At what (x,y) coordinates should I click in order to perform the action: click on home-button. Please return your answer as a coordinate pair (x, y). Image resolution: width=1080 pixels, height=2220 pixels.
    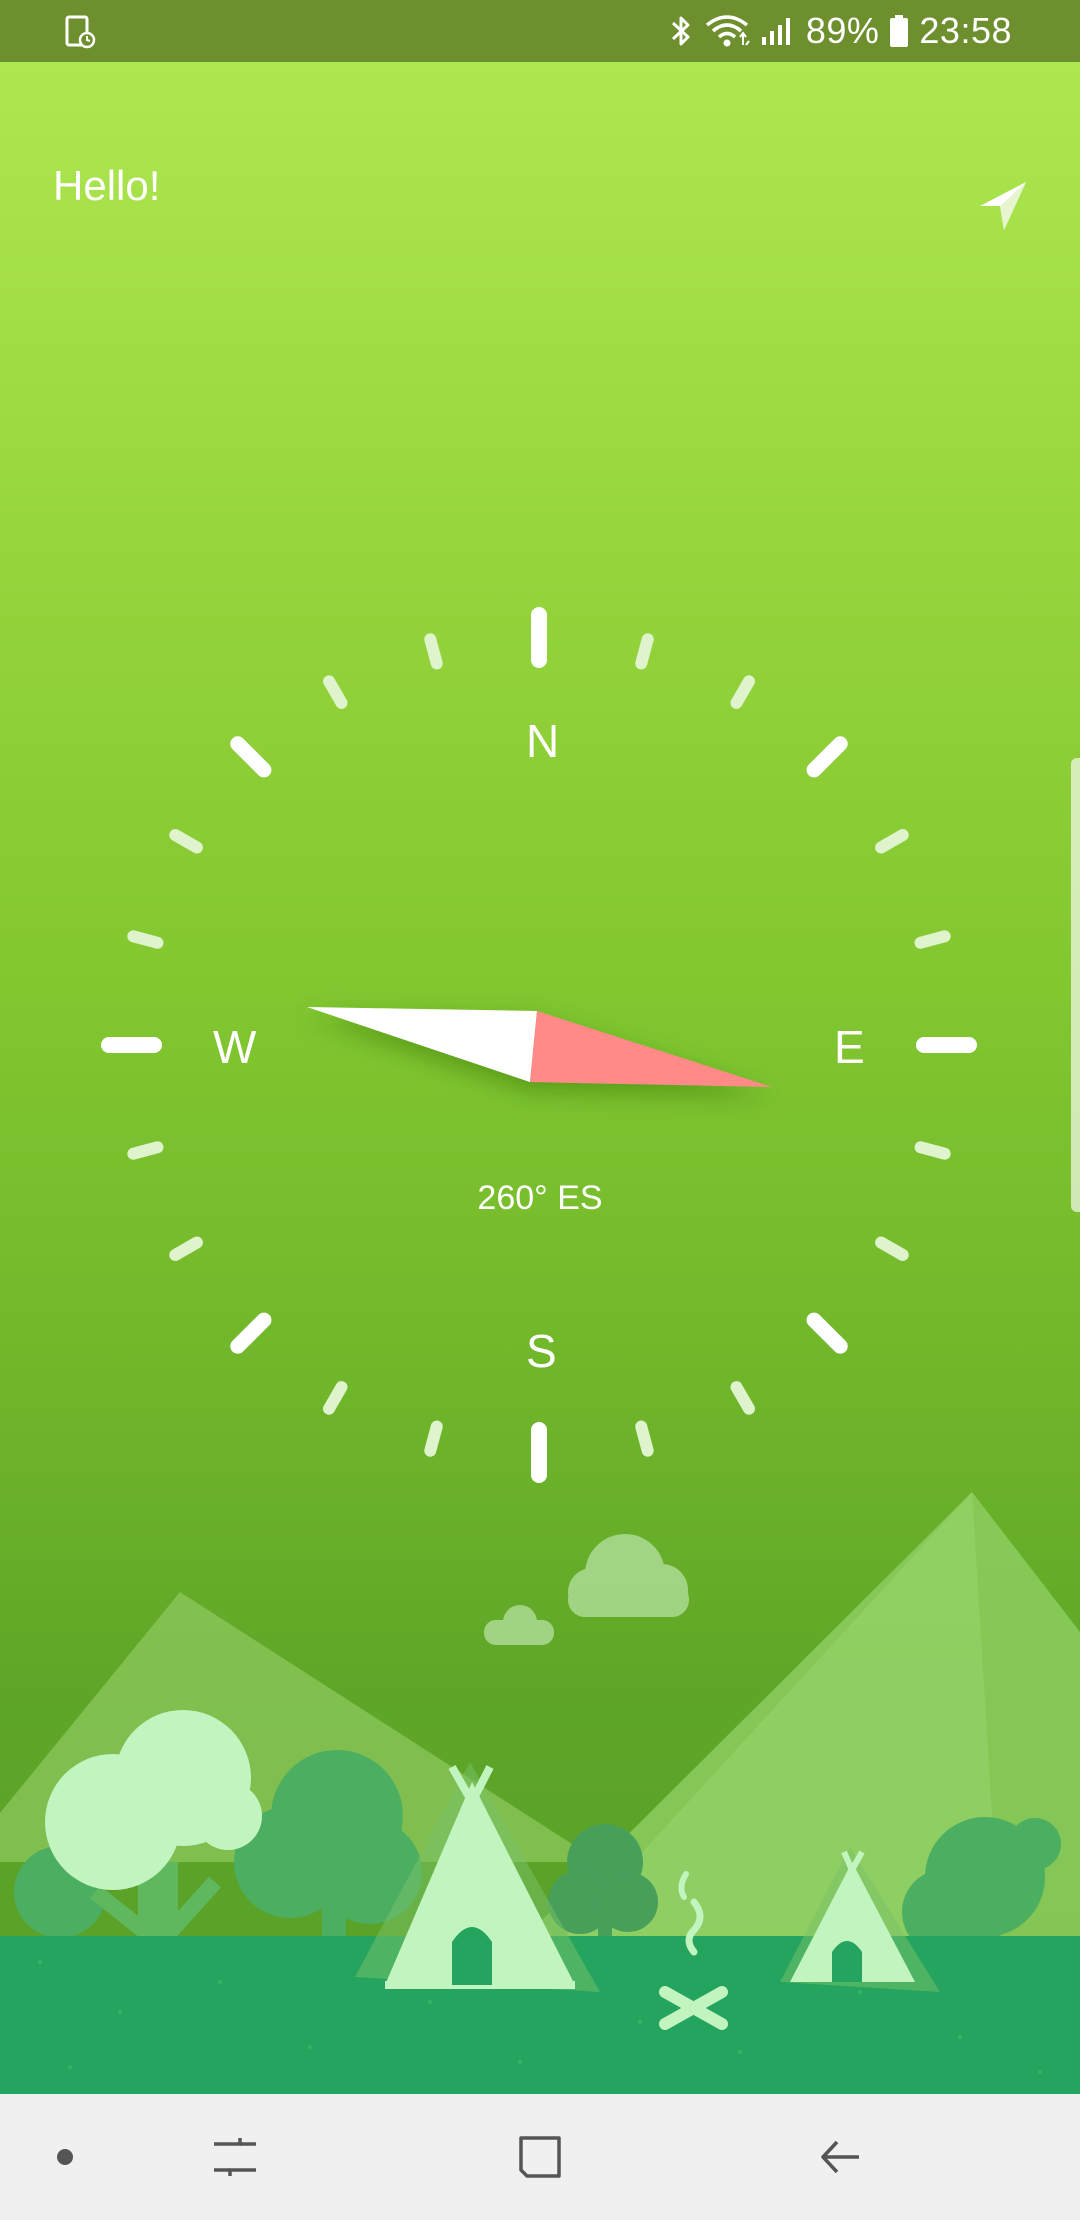
    Looking at the image, I should click on (540, 2157).